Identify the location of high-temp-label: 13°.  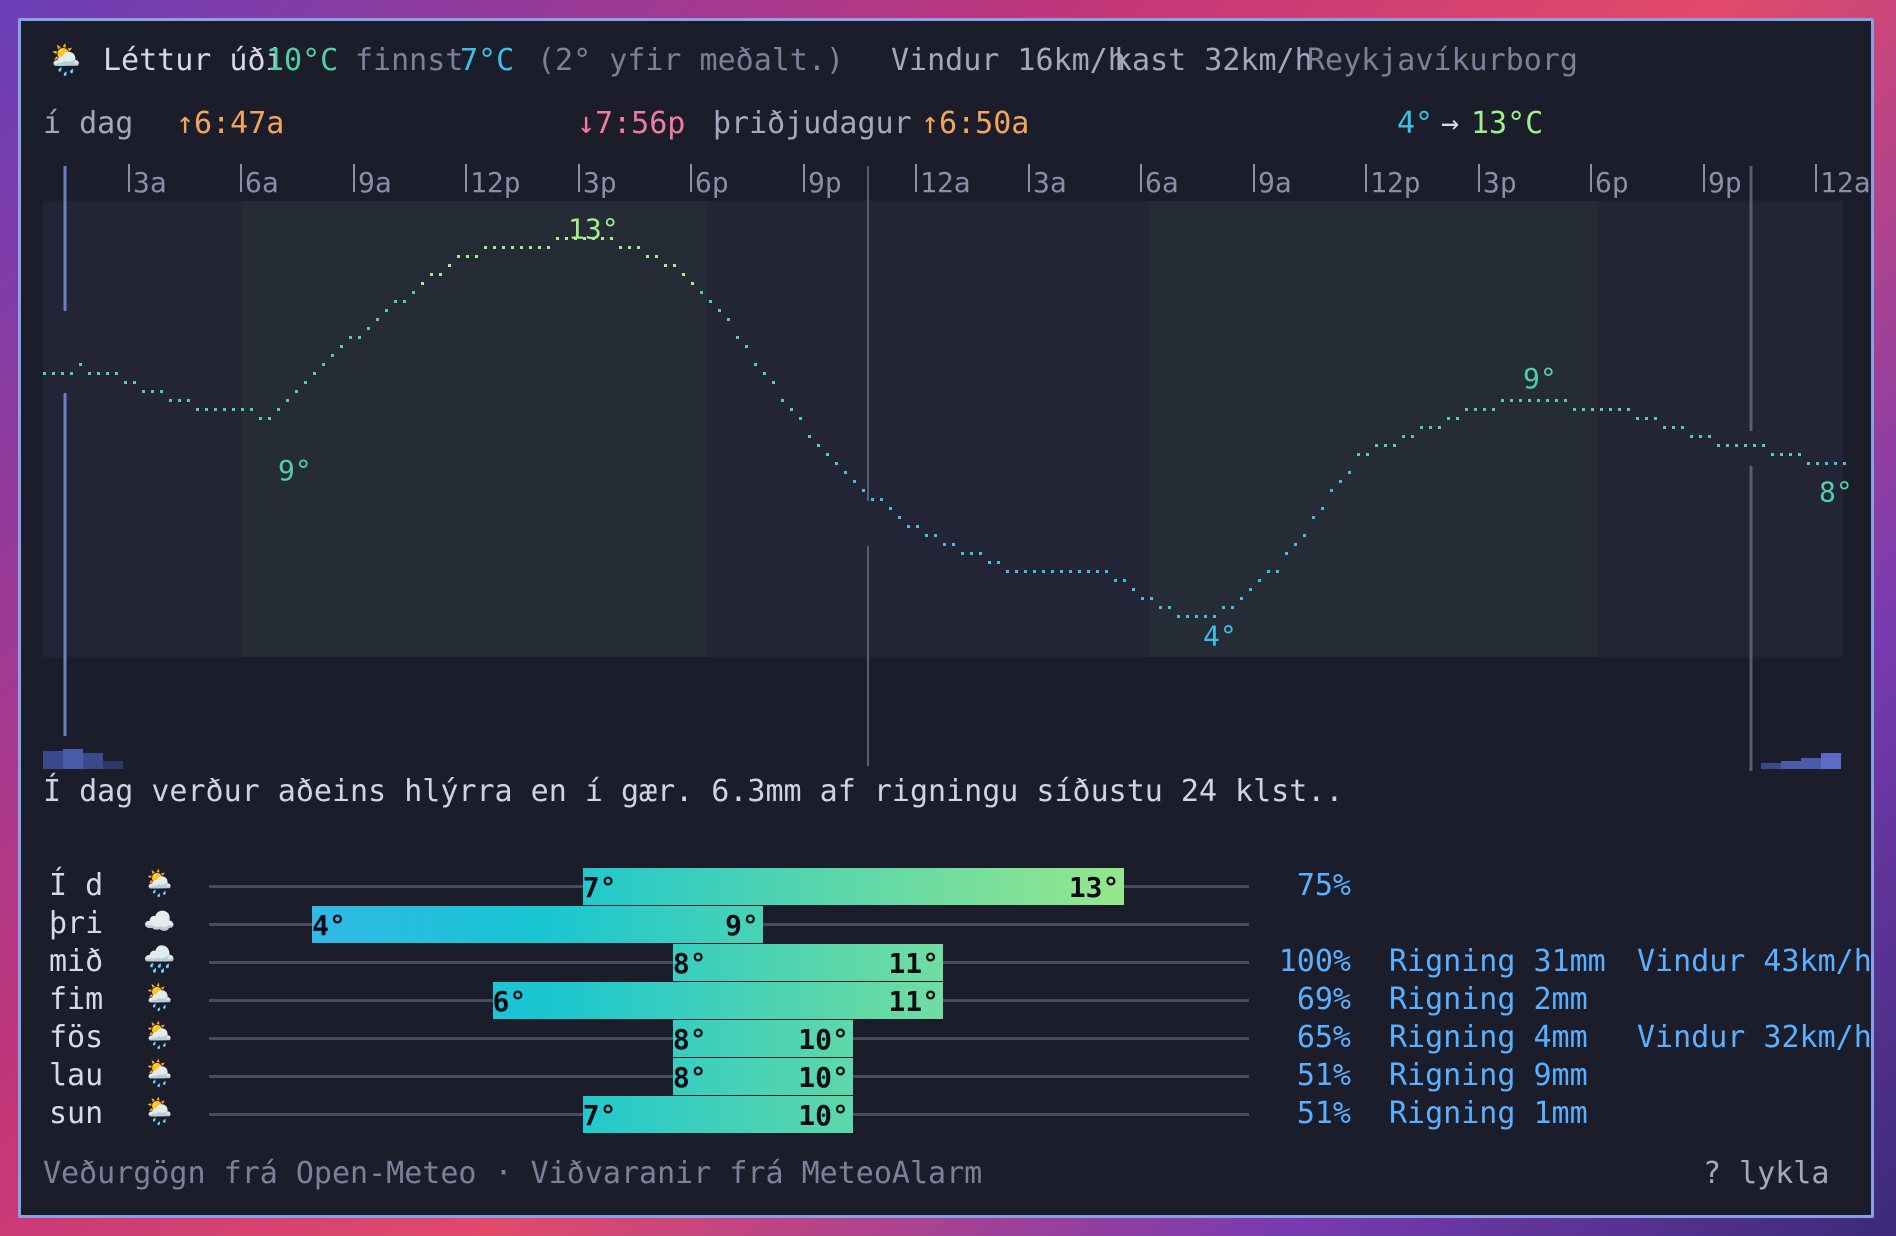
(1094, 887).